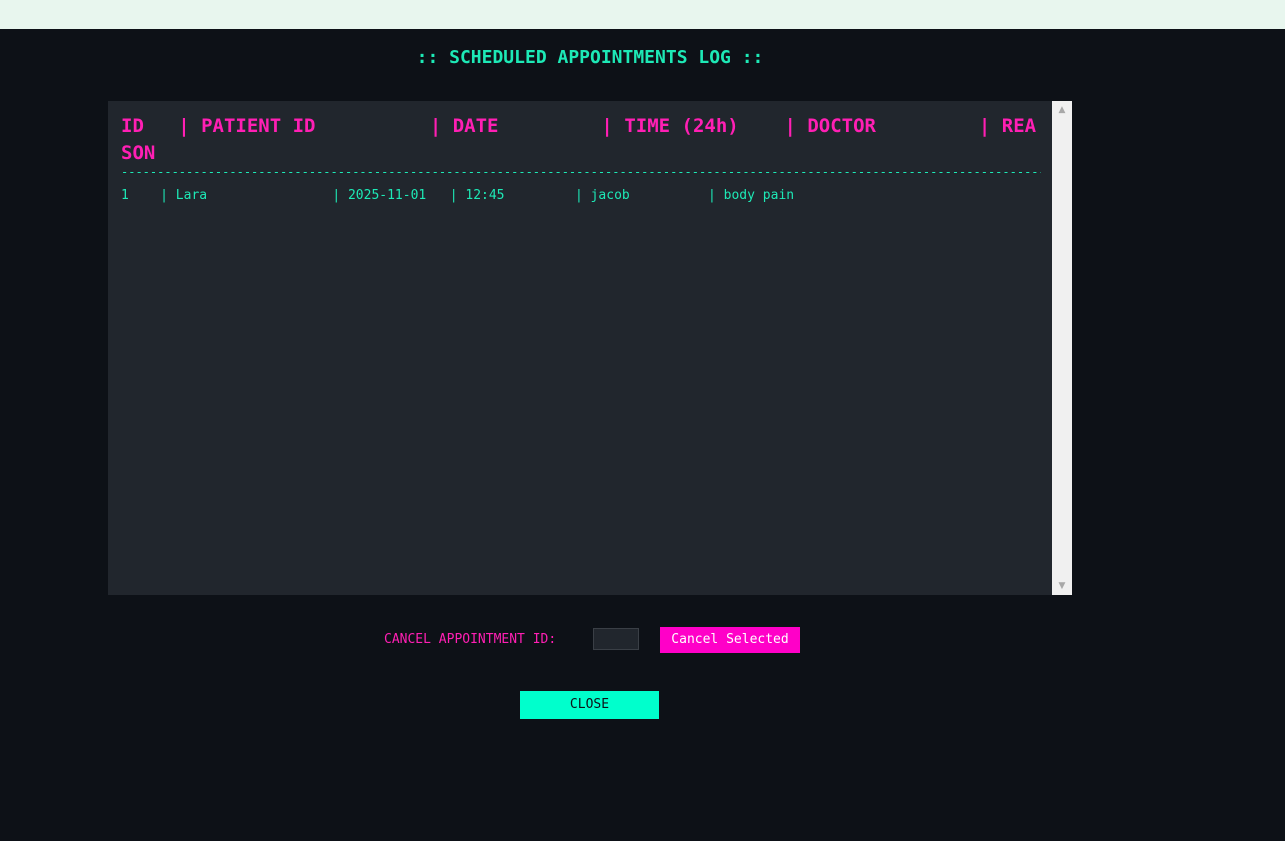  I want to click on log-scrollbar: ▲ ▼, so click(1062, 348).